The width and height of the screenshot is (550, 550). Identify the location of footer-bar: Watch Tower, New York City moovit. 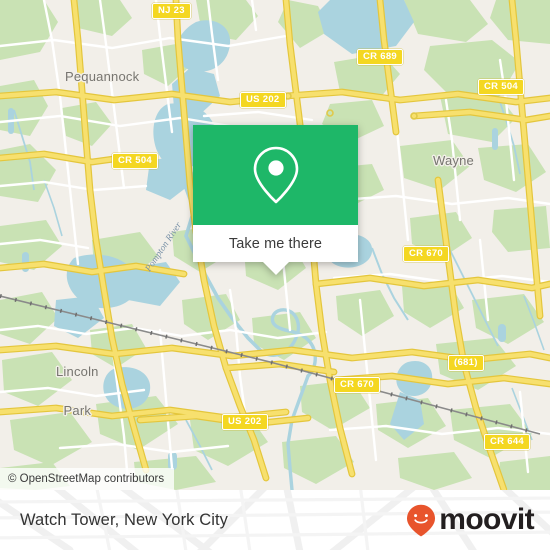
(275, 520).